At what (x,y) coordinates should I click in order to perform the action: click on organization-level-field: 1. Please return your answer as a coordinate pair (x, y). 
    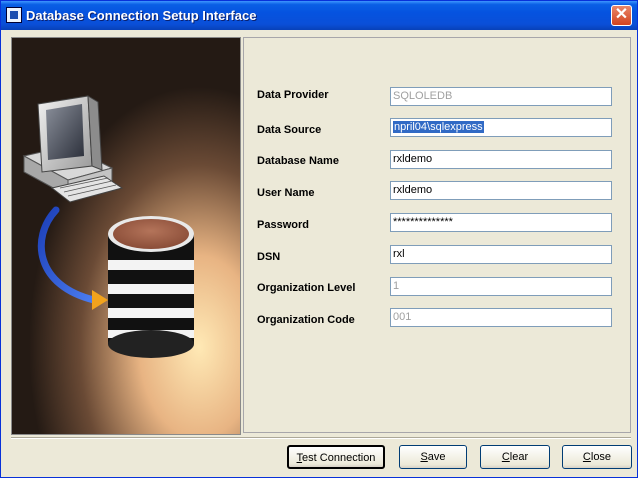
    Looking at the image, I should click on (501, 286).